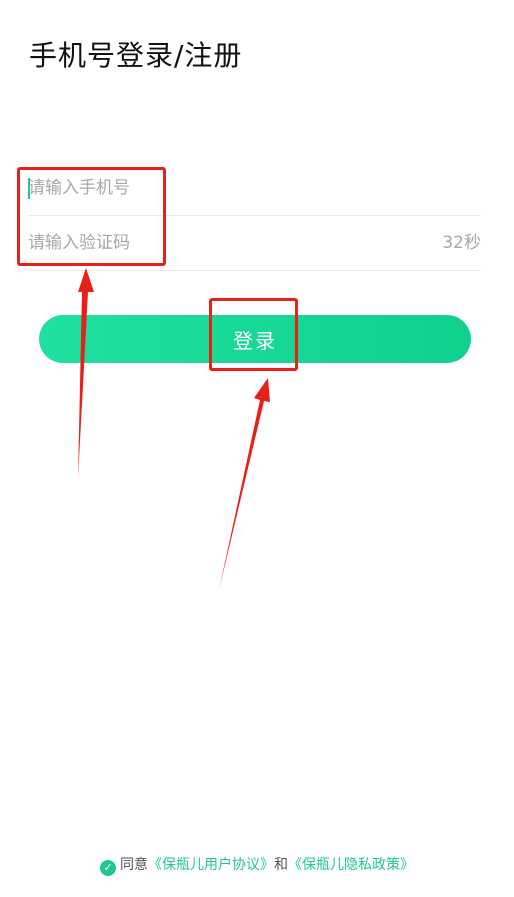  What do you see at coordinates (136, 55) in the screenshot?
I see `page-title: 手机号登录/注册` at bounding box center [136, 55].